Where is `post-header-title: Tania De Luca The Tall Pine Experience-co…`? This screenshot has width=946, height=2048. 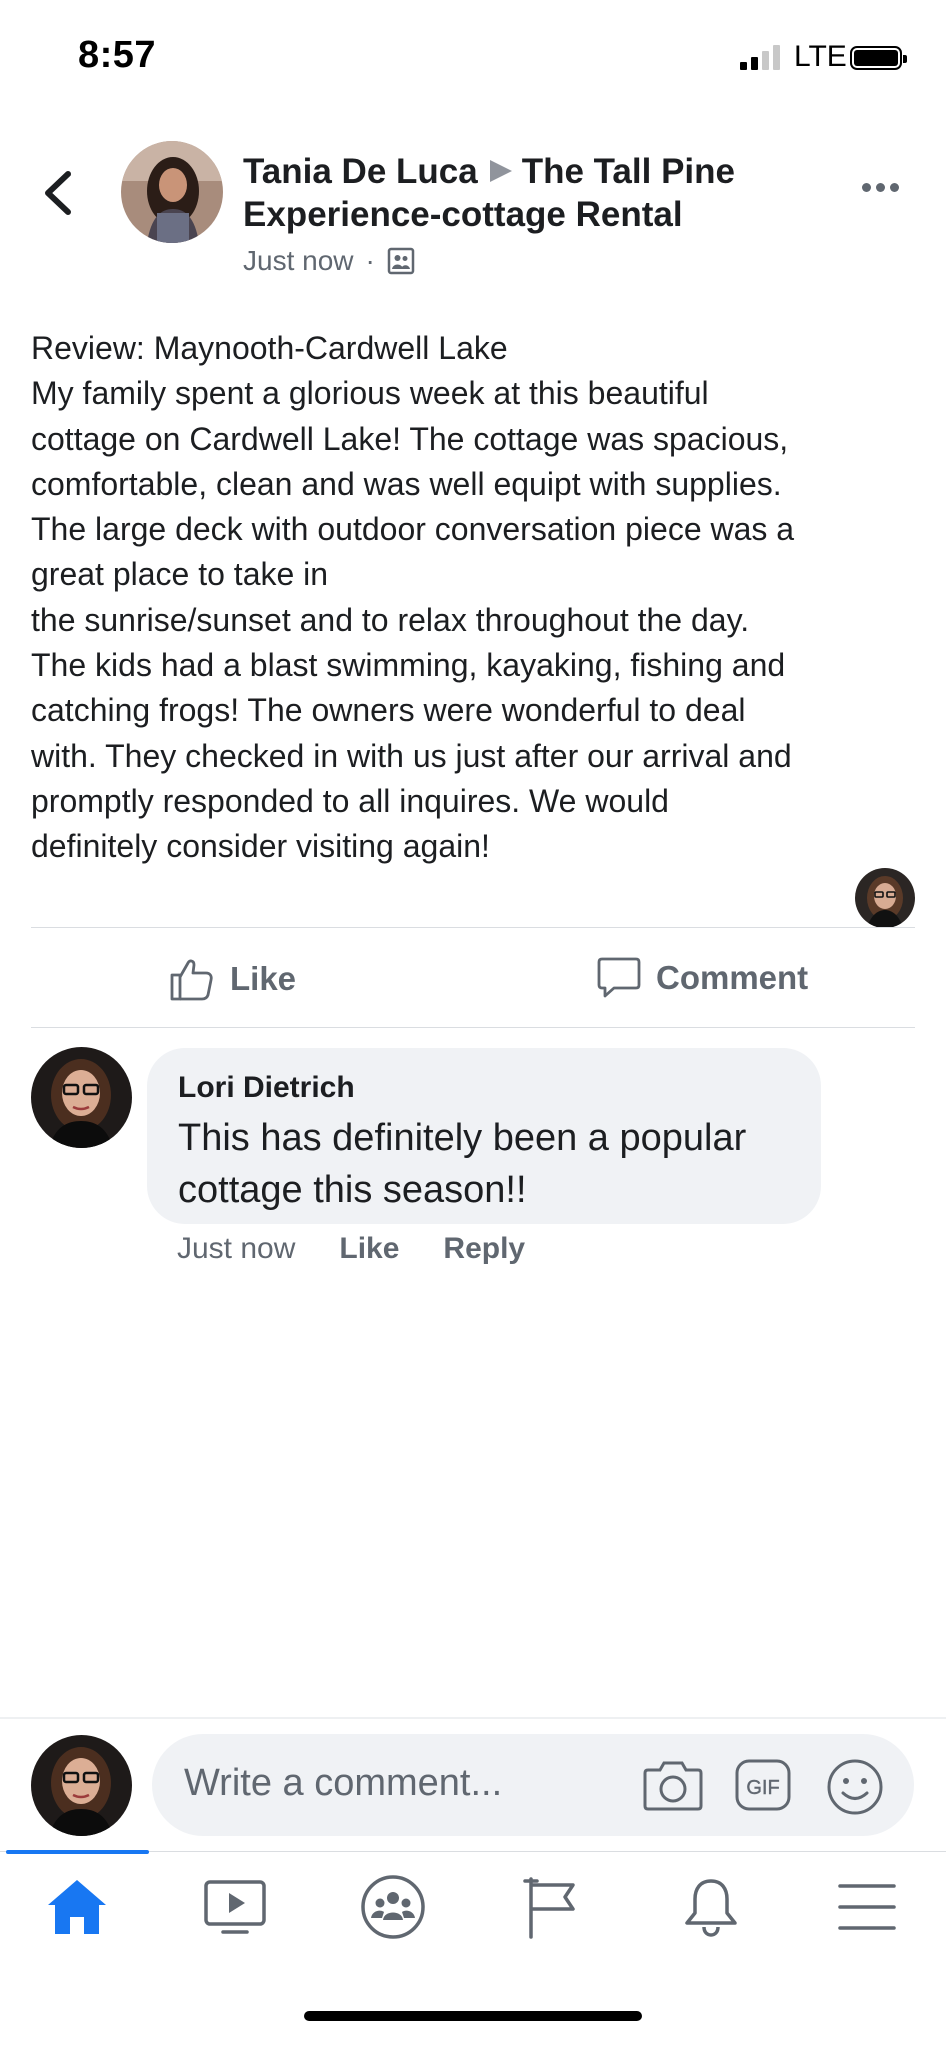 post-header-title: Tania De Luca The Tall Pine Experience-co… is located at coordinates (523, 193).